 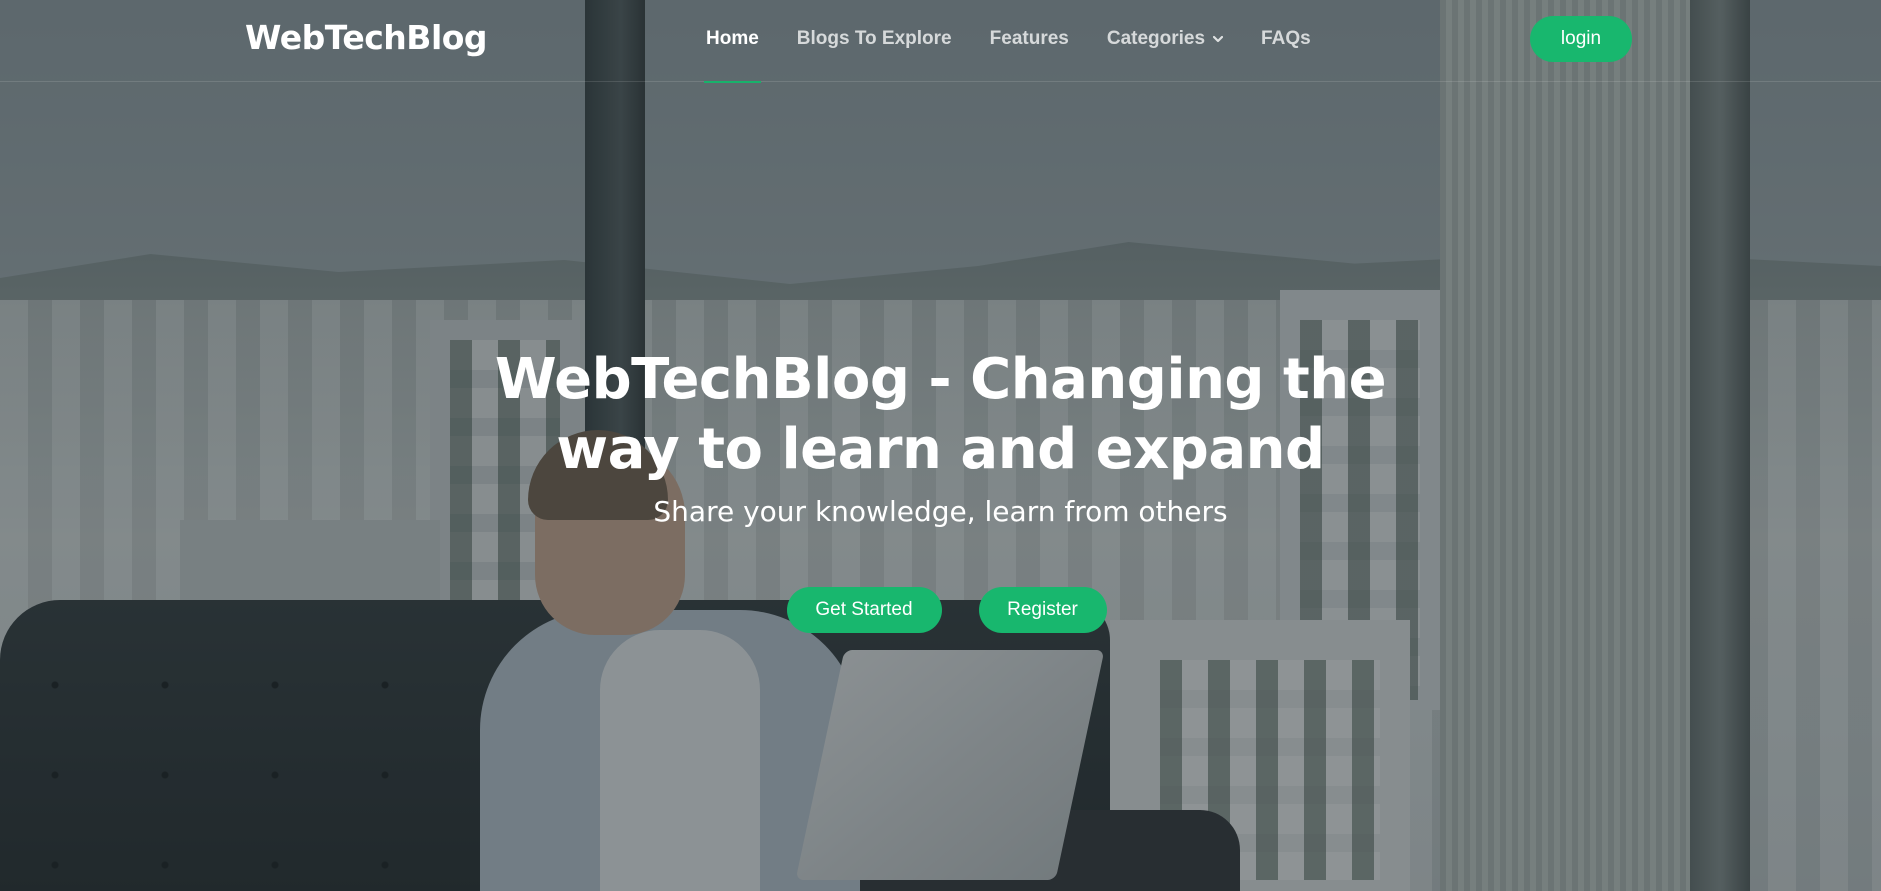 I want to click on nav-item-label: FAQs, so click(x=1286, y=38).